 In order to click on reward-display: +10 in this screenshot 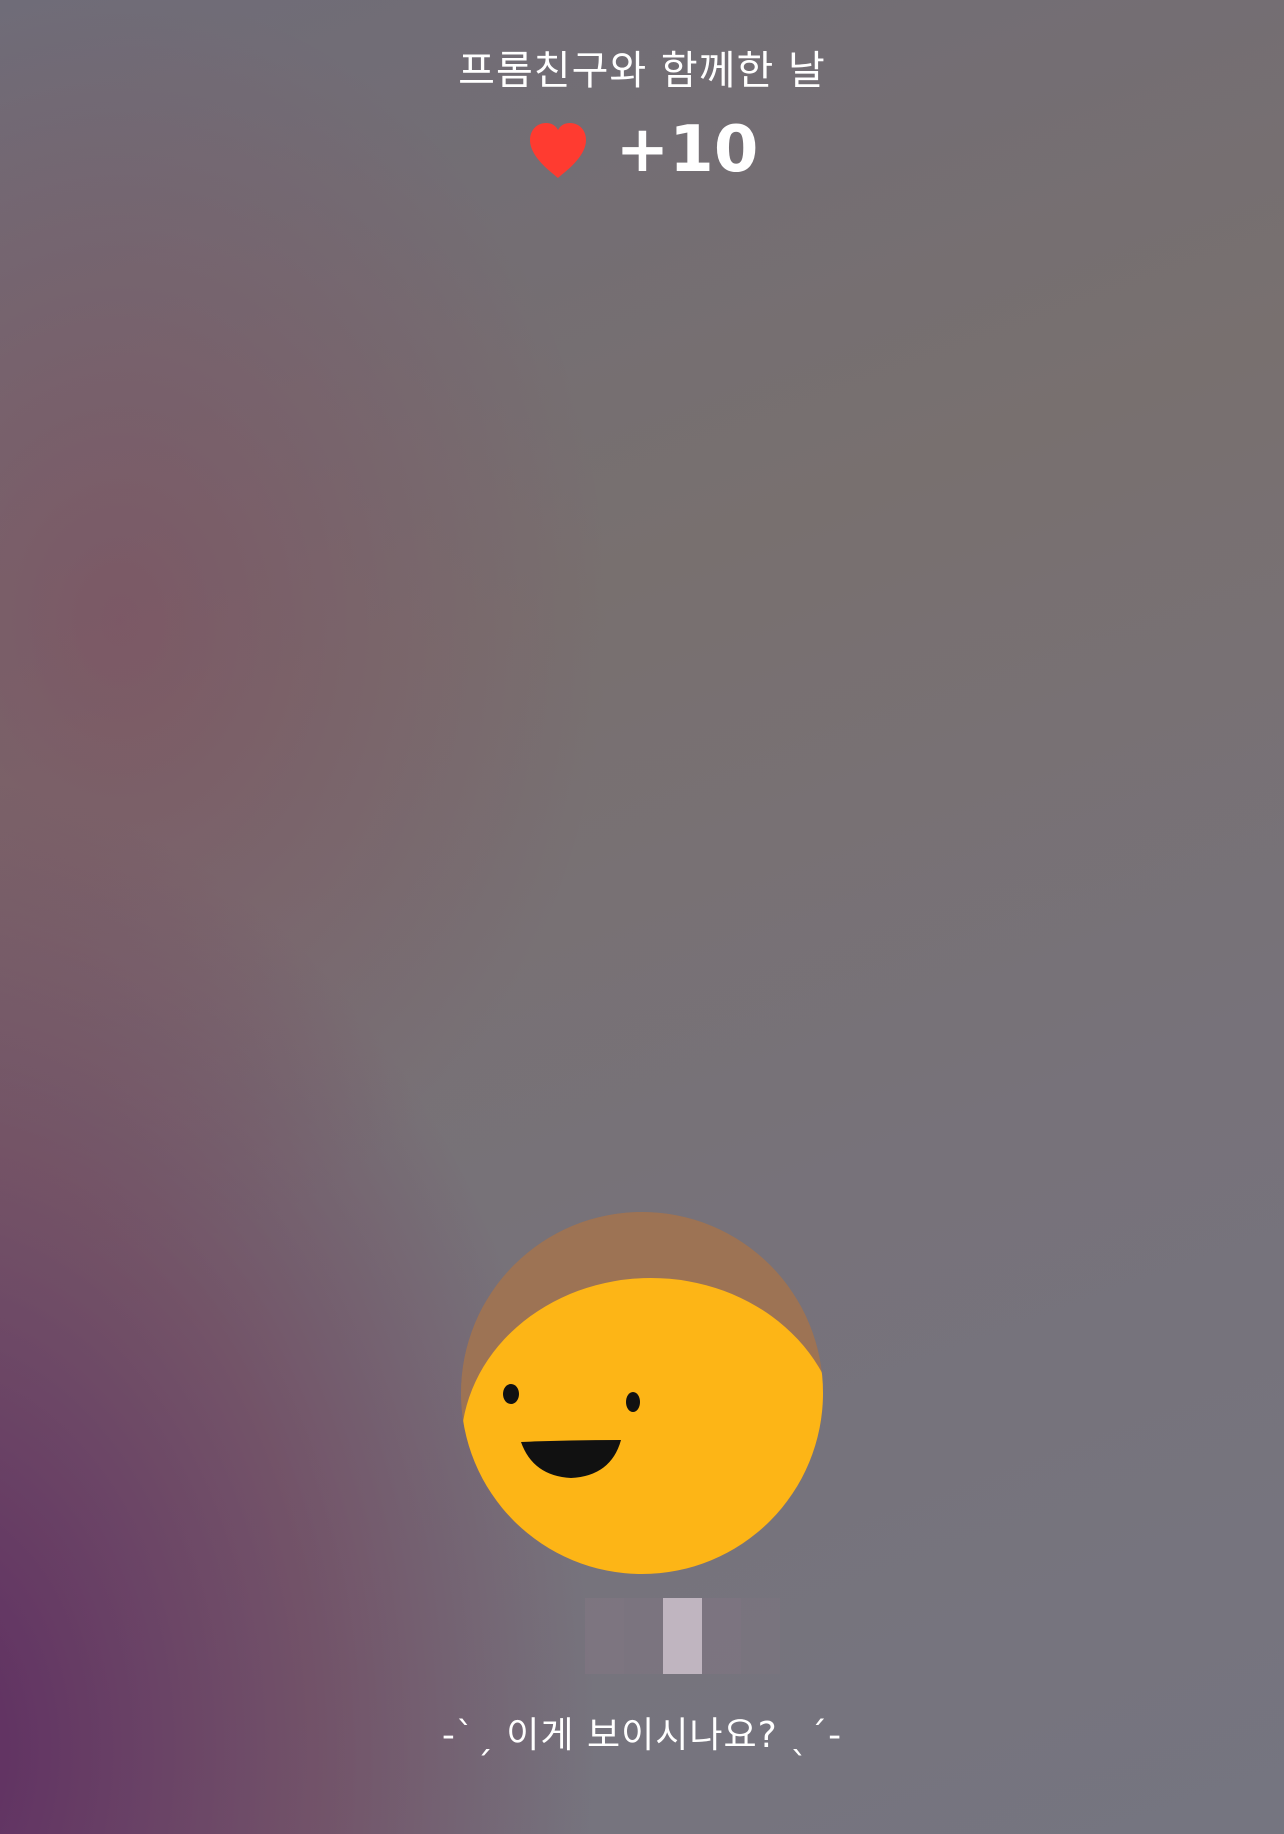, I will do `click(642, 150)`.